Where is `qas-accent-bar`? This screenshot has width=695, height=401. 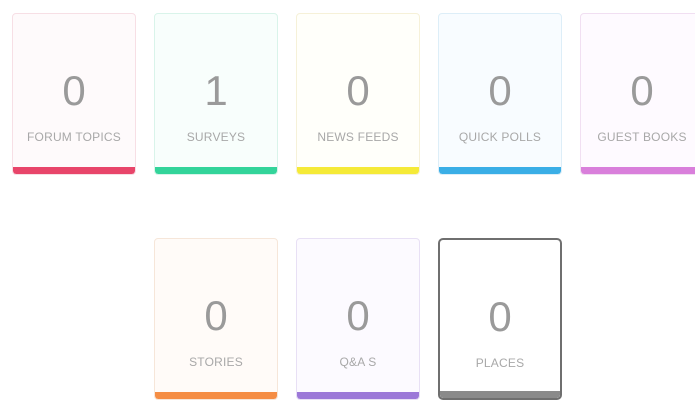 qas-accent-bar is located at coordinates (358, 395).